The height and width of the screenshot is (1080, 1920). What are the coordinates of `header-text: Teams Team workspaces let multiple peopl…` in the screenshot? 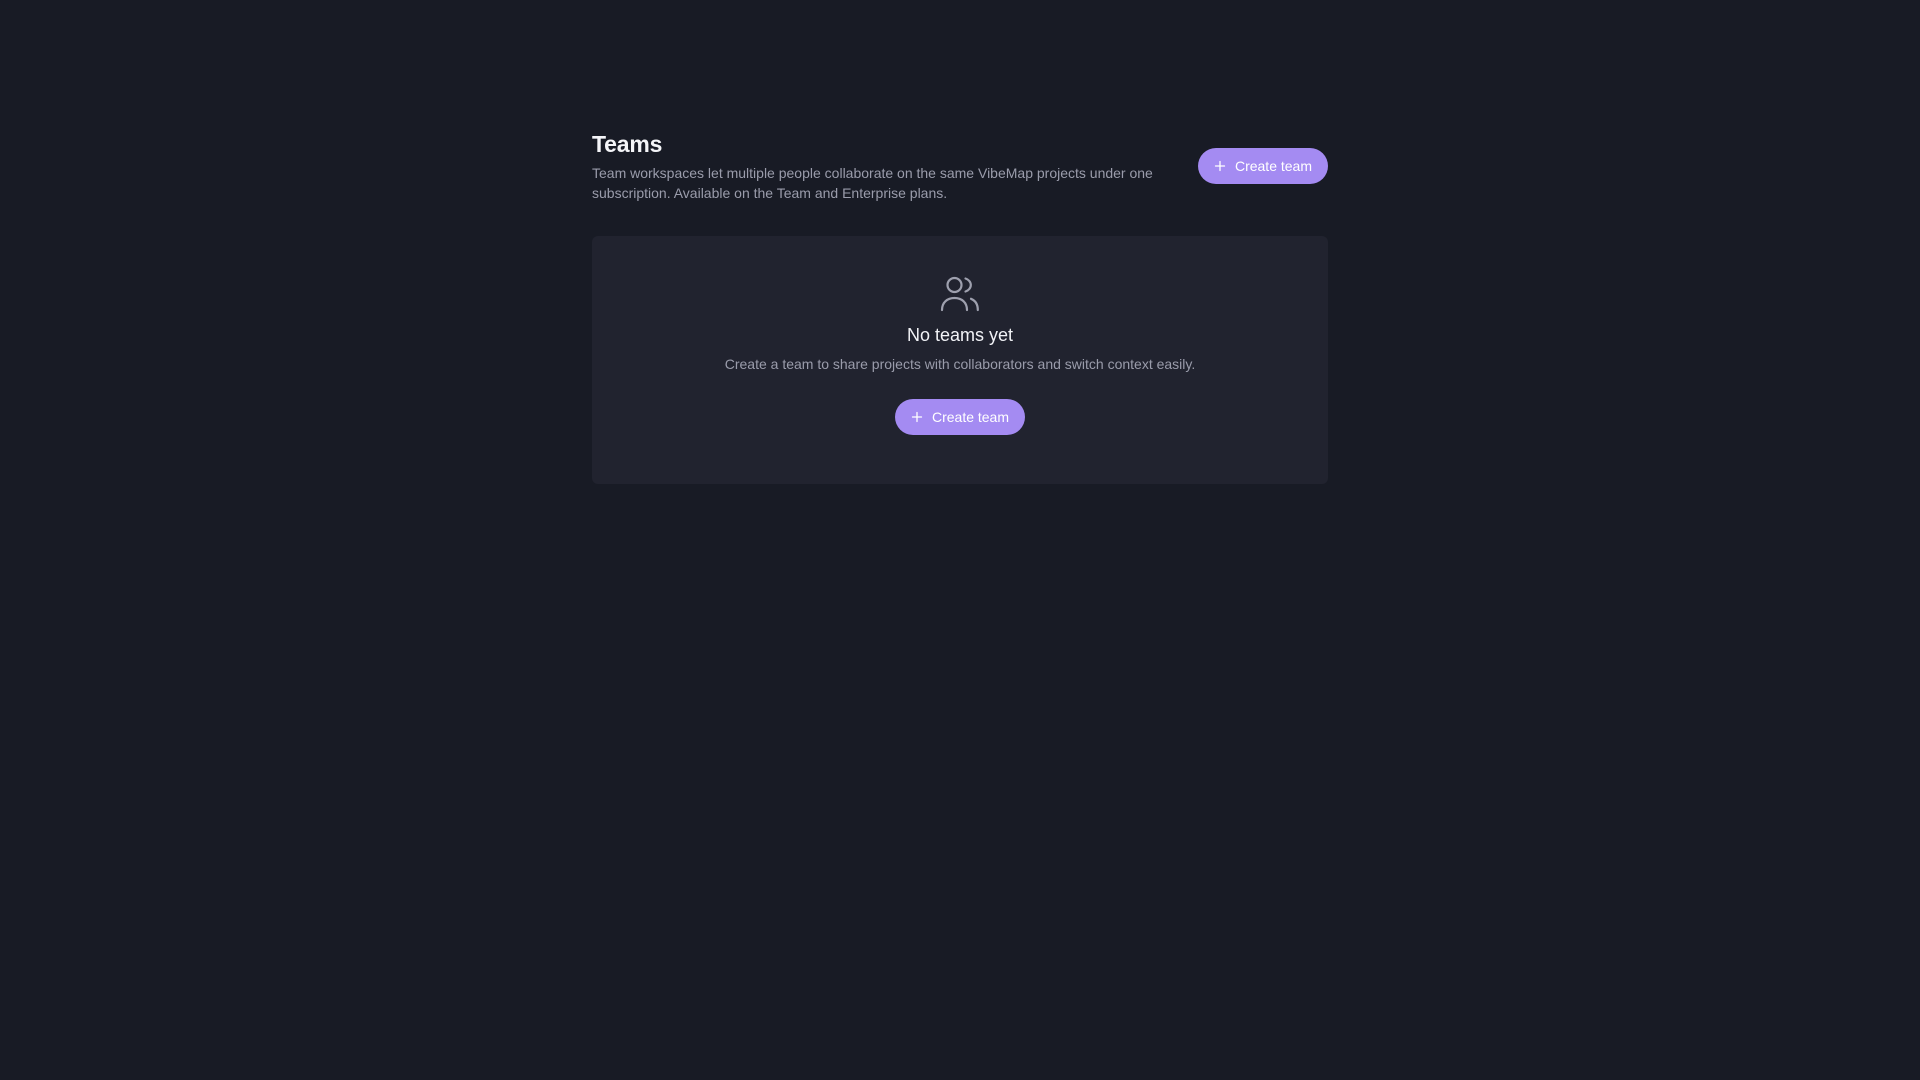 It's located at (882, 166).